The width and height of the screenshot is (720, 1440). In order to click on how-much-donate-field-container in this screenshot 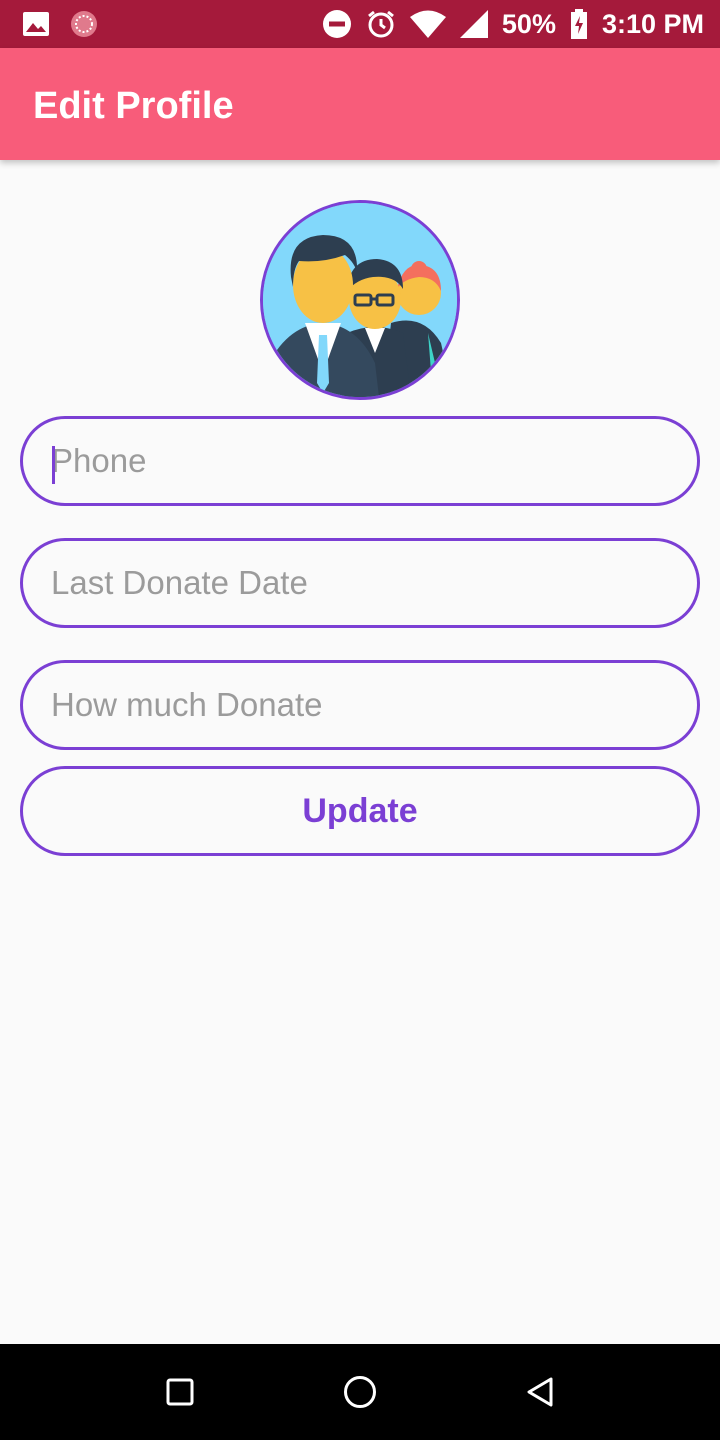, I will do `click(360, 705)`.